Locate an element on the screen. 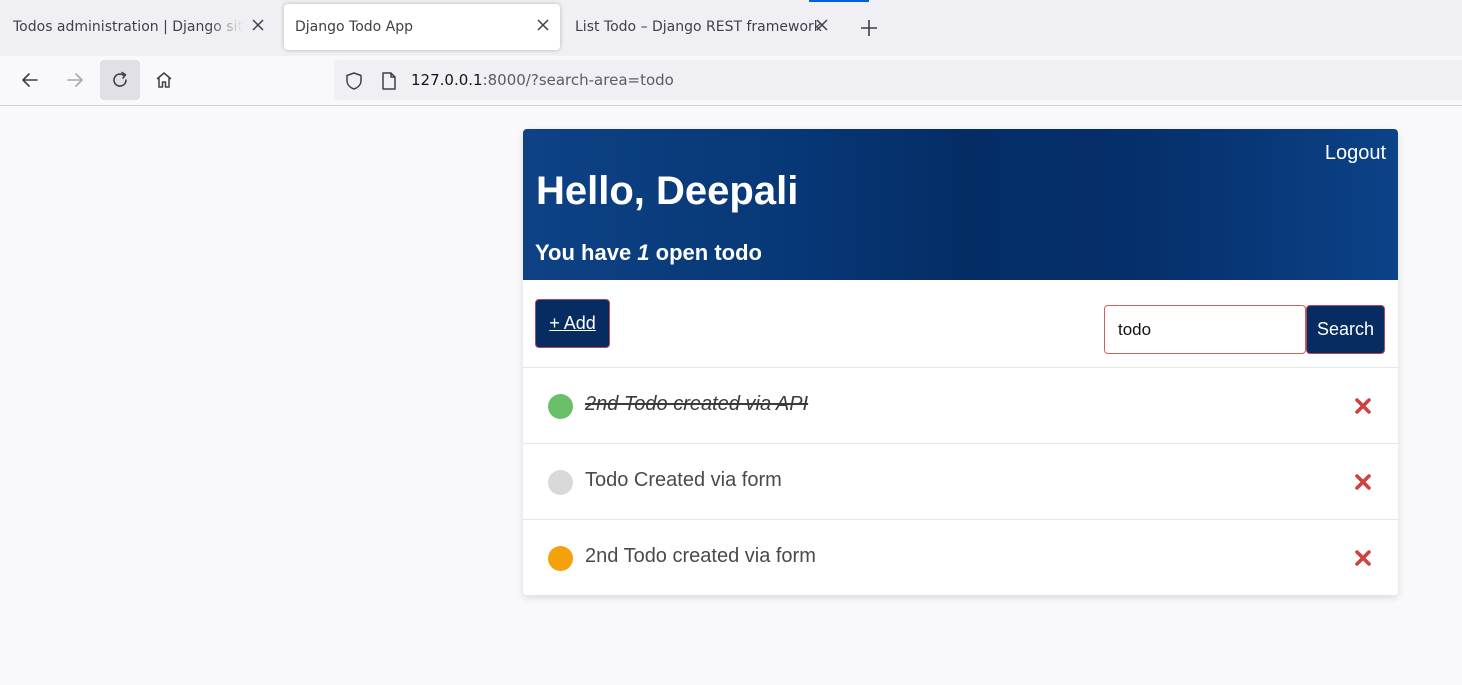 Image resolution: width=1462 pixels, height=685 pixels. todo-item: 2nd Todo created via form is located at coordinates (960, 557).